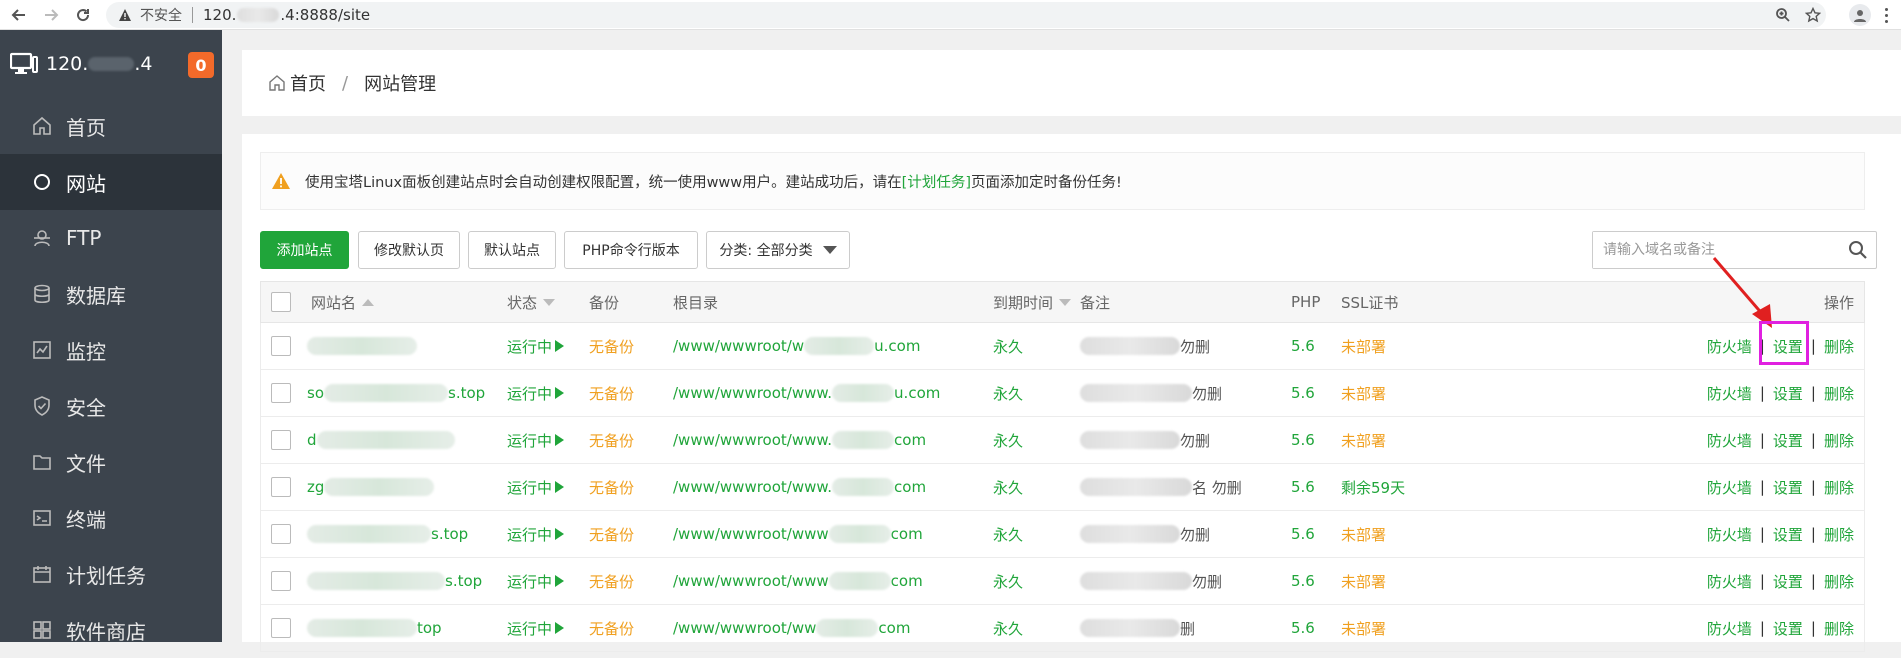 Image resolution: width=1901 pixels, height=658 pixels. I want to click on sidebar-item-security: 安全, so click(111, 406).